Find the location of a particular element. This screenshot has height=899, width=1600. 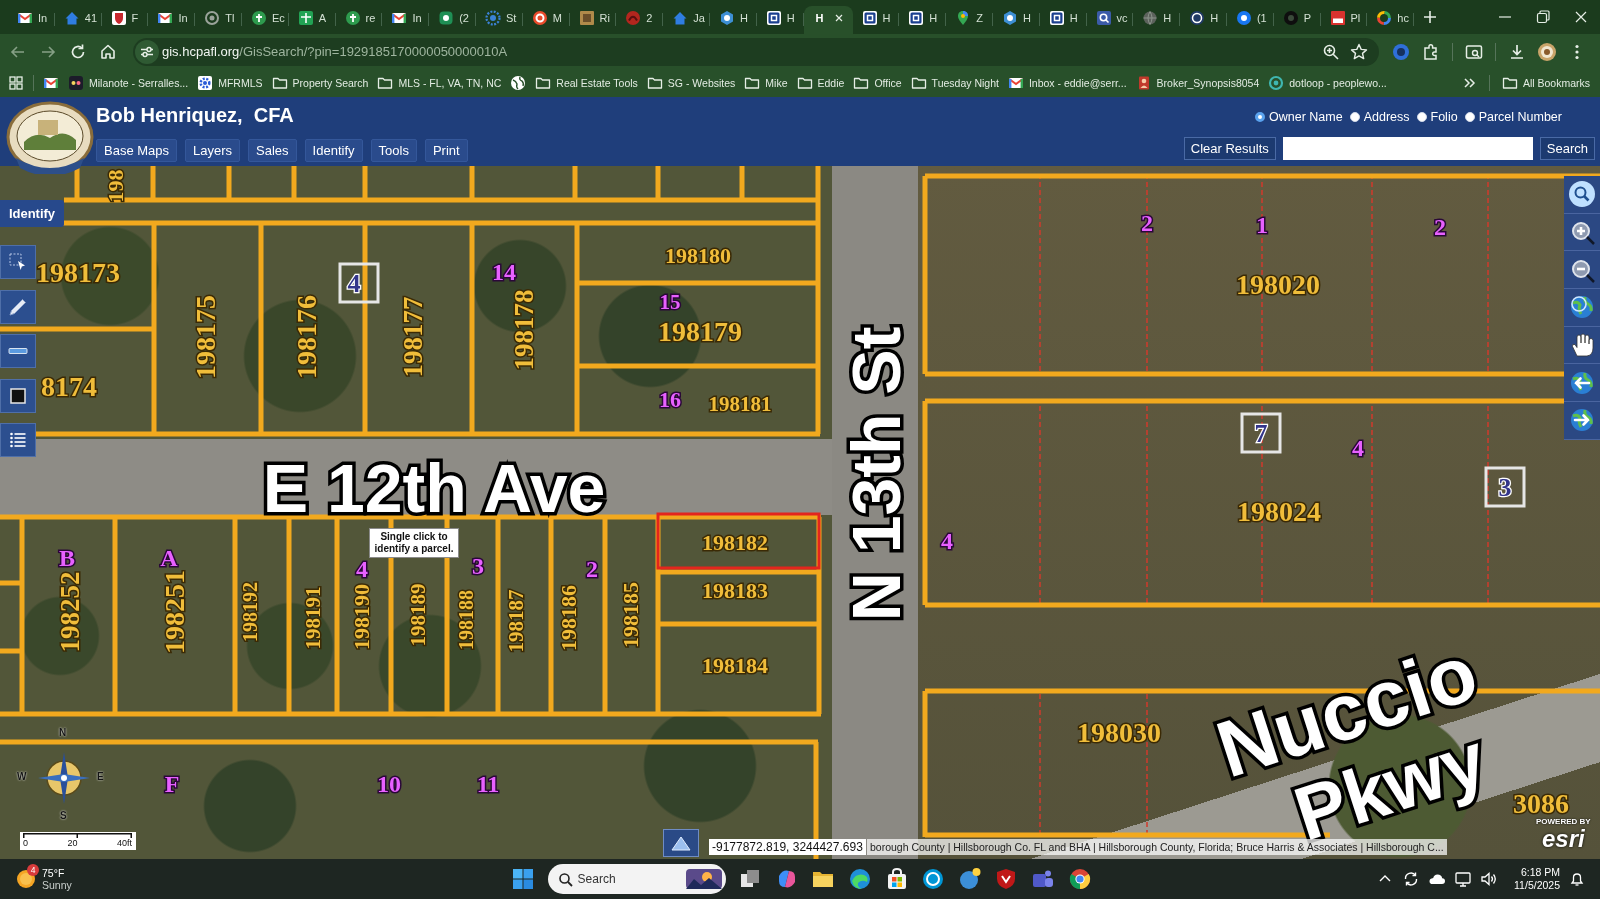

parcel-number: 198187 is located at coordinates (516, 621).